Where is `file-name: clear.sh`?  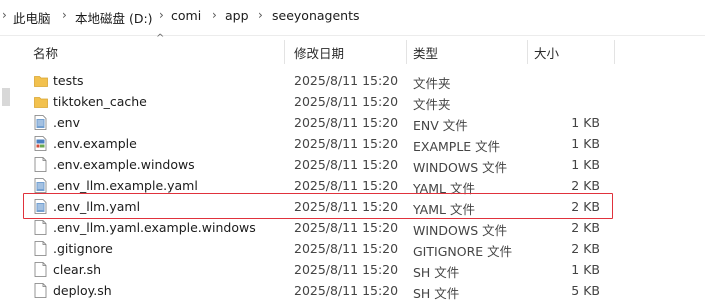
file-name: clear.sh is located at coordinates (77, 269).